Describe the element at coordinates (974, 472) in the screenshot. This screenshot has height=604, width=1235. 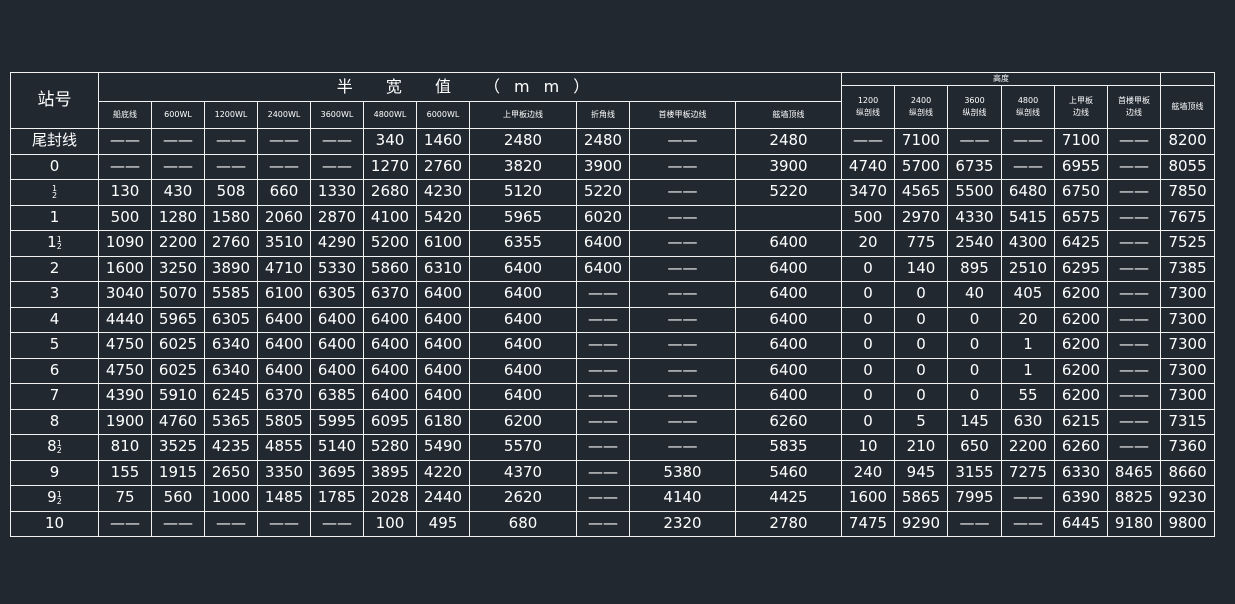
I see `value-cell: 3155` at that location.